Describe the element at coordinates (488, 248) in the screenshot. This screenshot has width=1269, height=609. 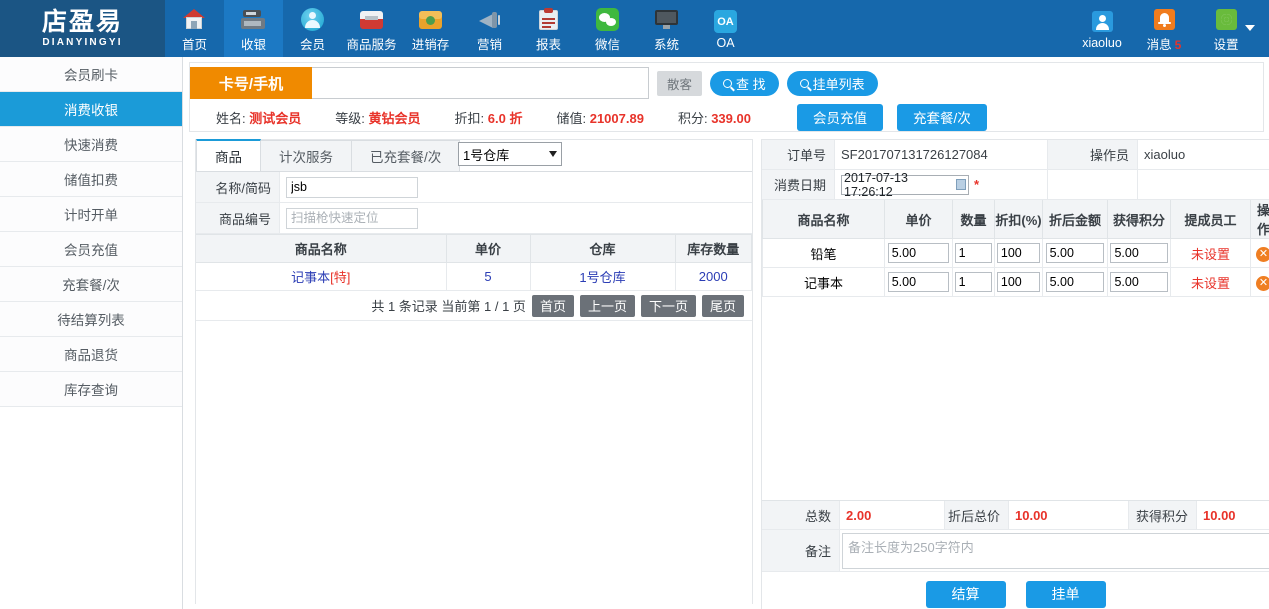
I see `product-th-price: 单价` at that location.